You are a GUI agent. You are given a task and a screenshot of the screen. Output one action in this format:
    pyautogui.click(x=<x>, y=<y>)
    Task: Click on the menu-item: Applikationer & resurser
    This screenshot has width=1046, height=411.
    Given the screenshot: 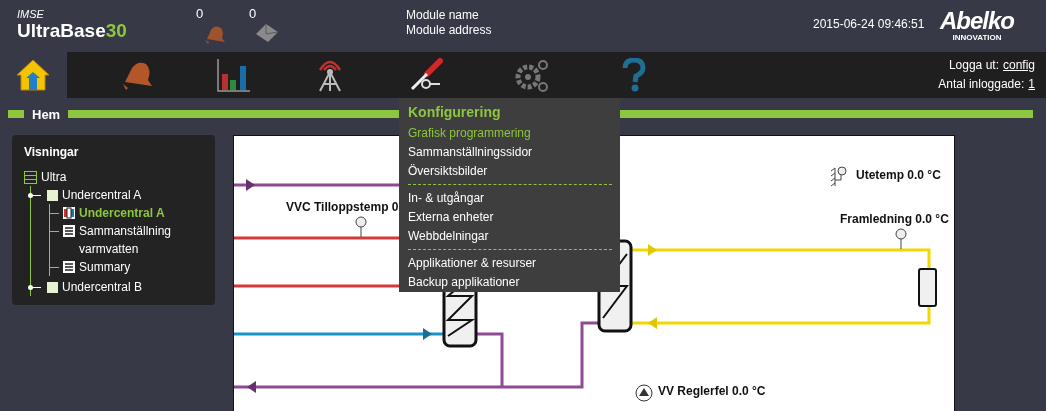 What is the action you would take?
    pyautogui.click(x=510, y=263)
    